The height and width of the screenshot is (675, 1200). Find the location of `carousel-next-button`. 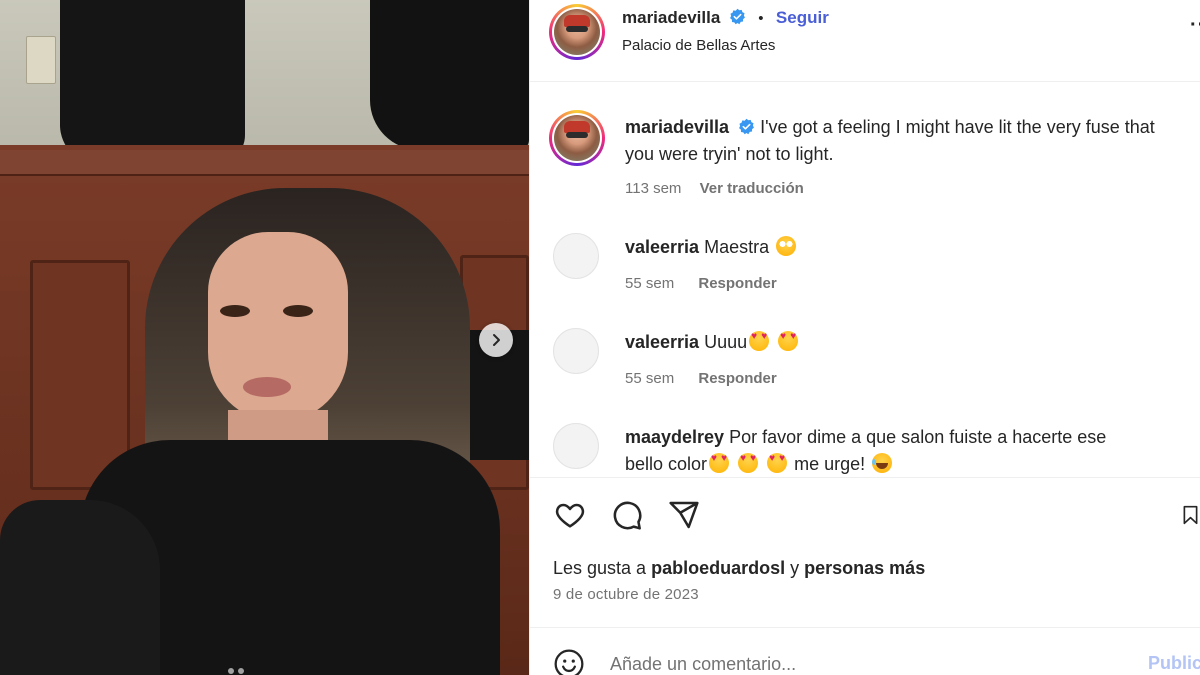

carousel-next-button is located at coordinates (496, 340).